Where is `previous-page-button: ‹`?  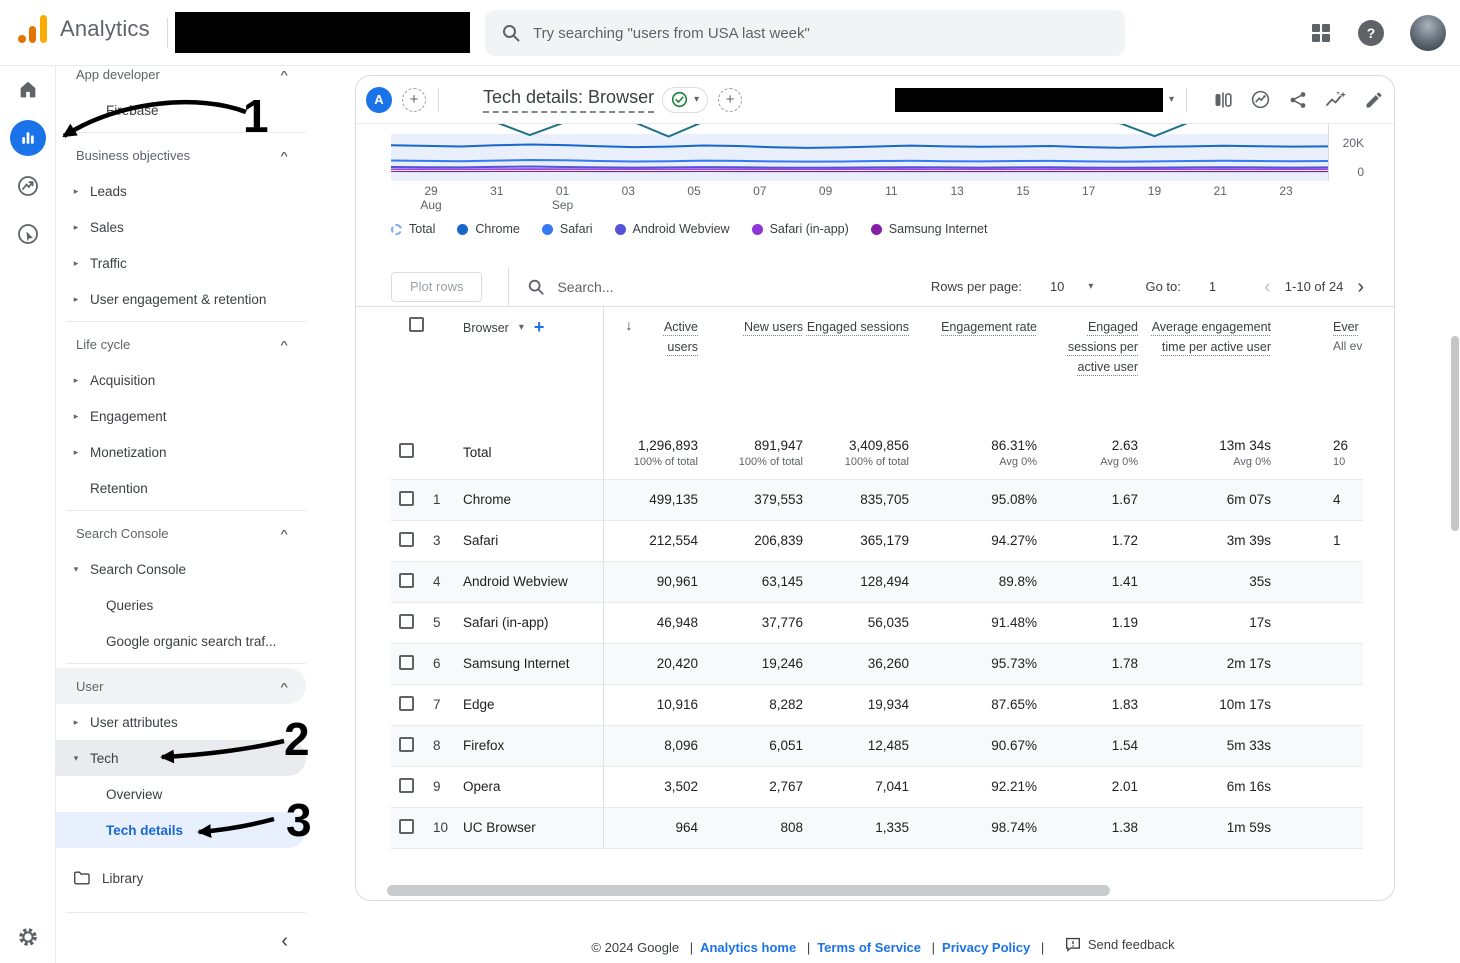 previous-page-button: ‹ is located at coordinates (1267, 287).